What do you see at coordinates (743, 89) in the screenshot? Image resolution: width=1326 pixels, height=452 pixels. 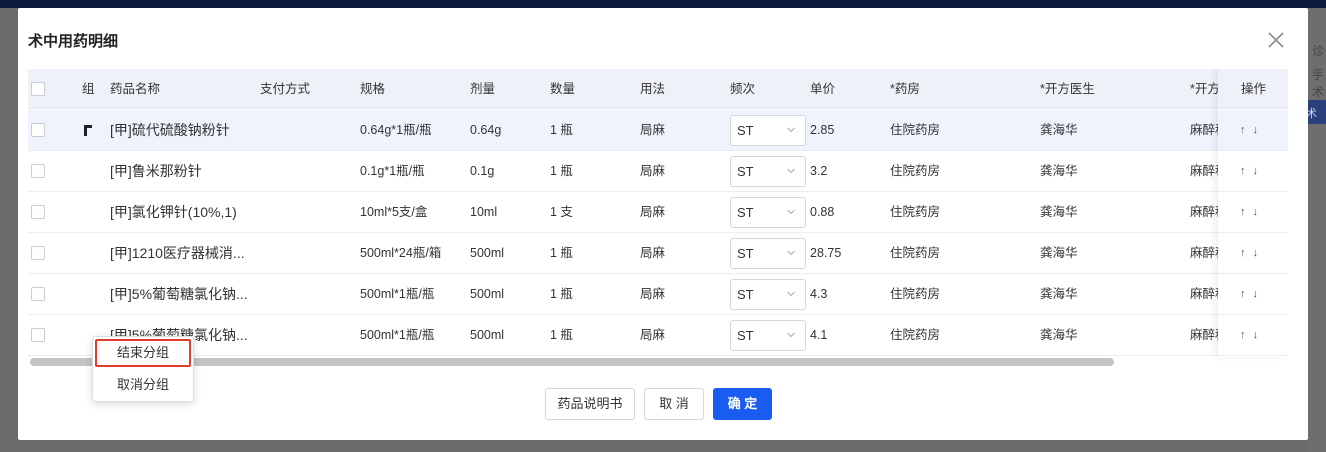 I see `col-freq: 频次` at bounding box center [743, 89].